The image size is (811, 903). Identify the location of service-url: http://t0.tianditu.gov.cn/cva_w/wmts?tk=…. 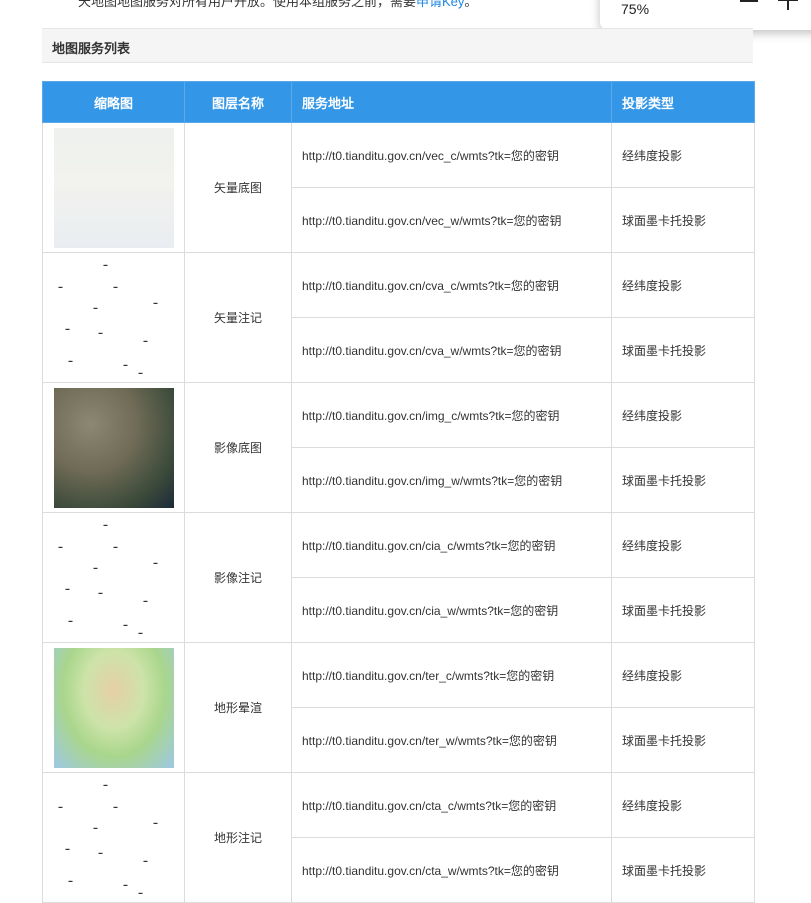
(451, 350).